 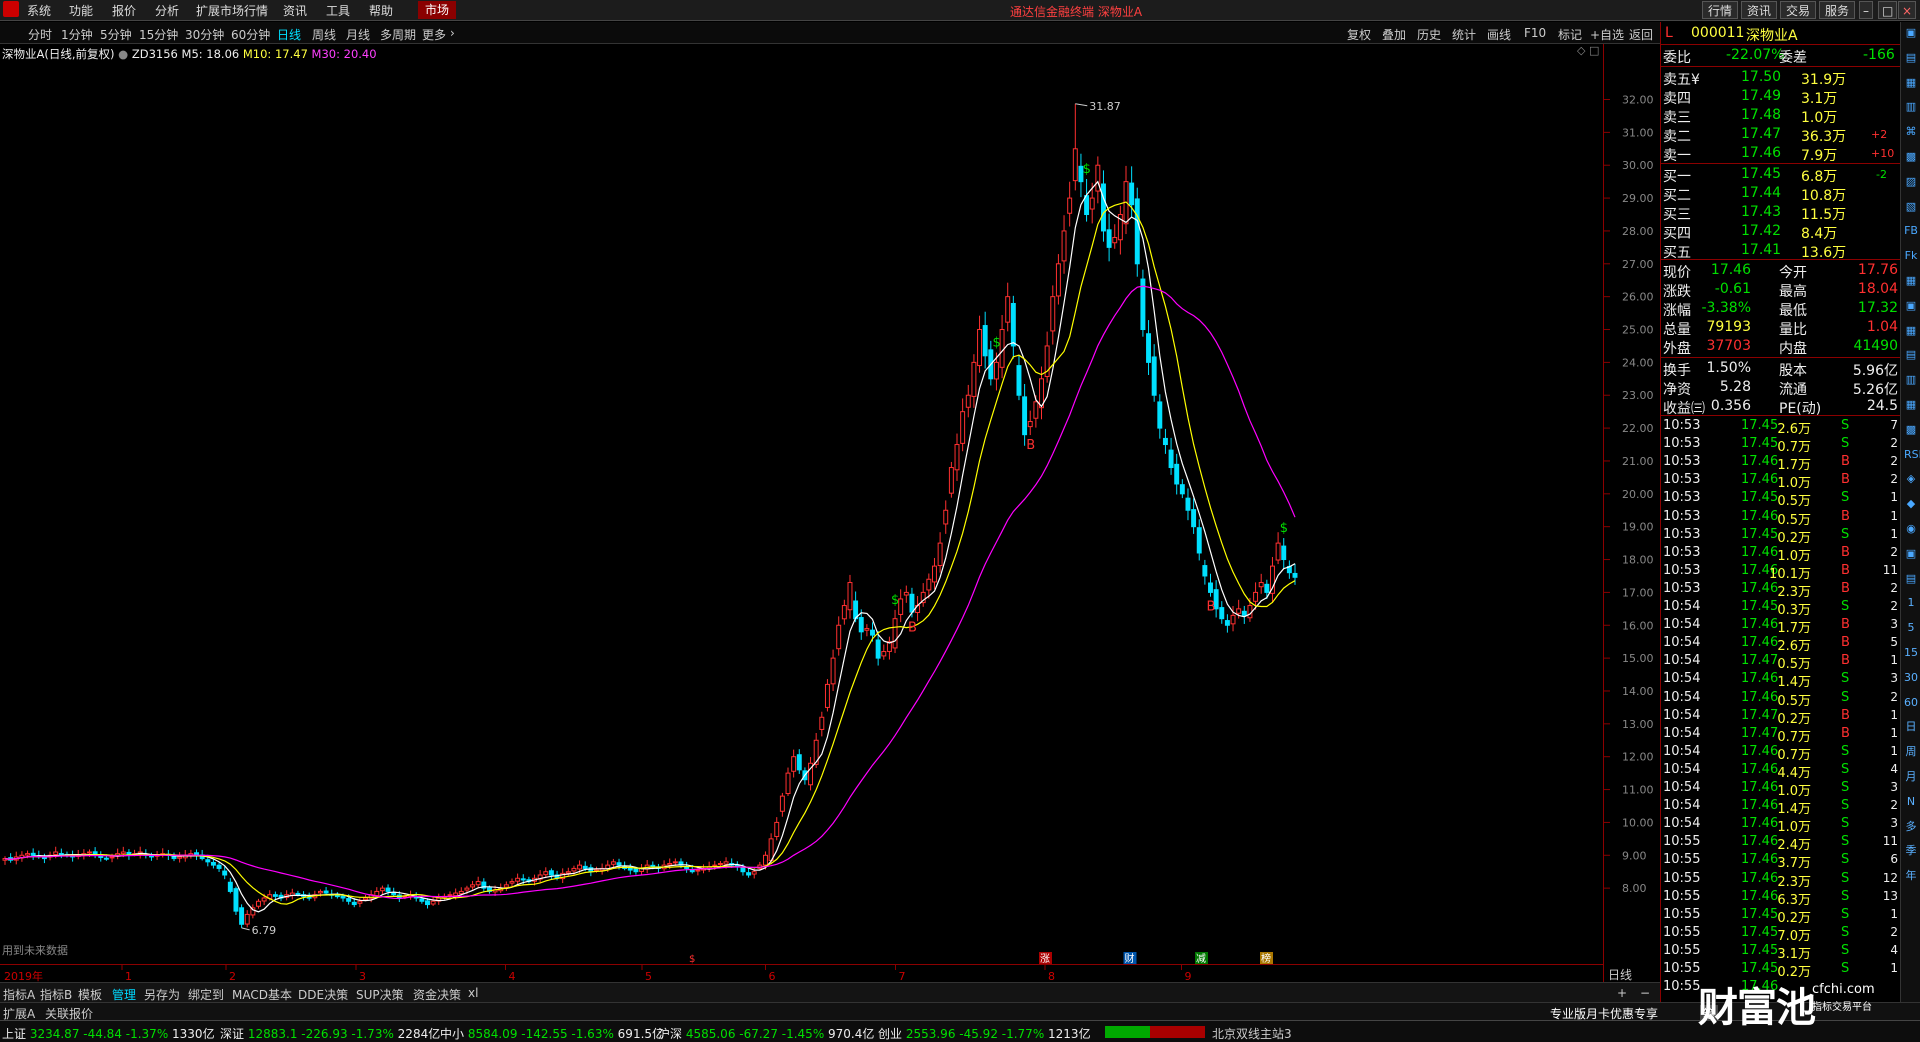 I want to click on tool-back: 返回, so click(x=1641, y=34).